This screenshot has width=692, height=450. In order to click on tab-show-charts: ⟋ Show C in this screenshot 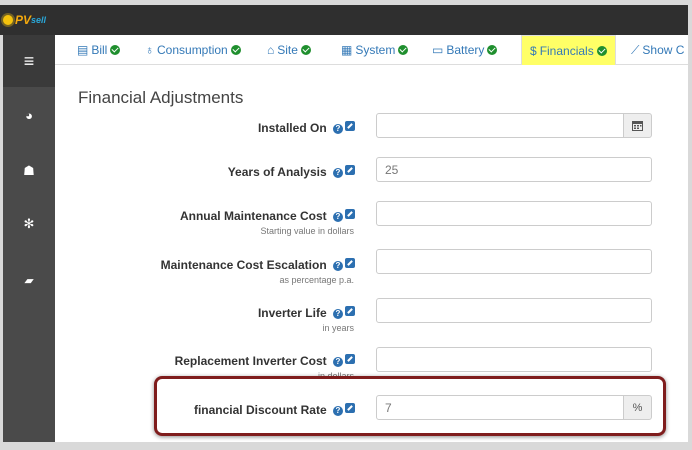, I will do `click(659, 50)`.